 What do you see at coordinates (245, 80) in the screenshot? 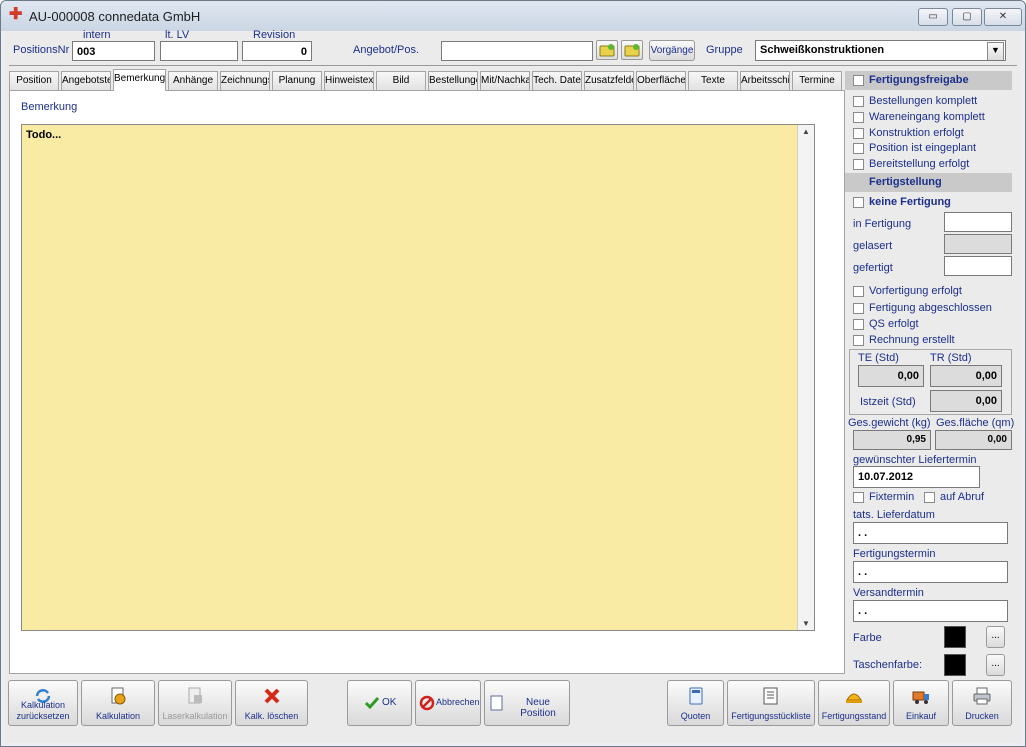
I see `tab-zeichnungen: Zeichnungs` at bounding box center [245, 80].